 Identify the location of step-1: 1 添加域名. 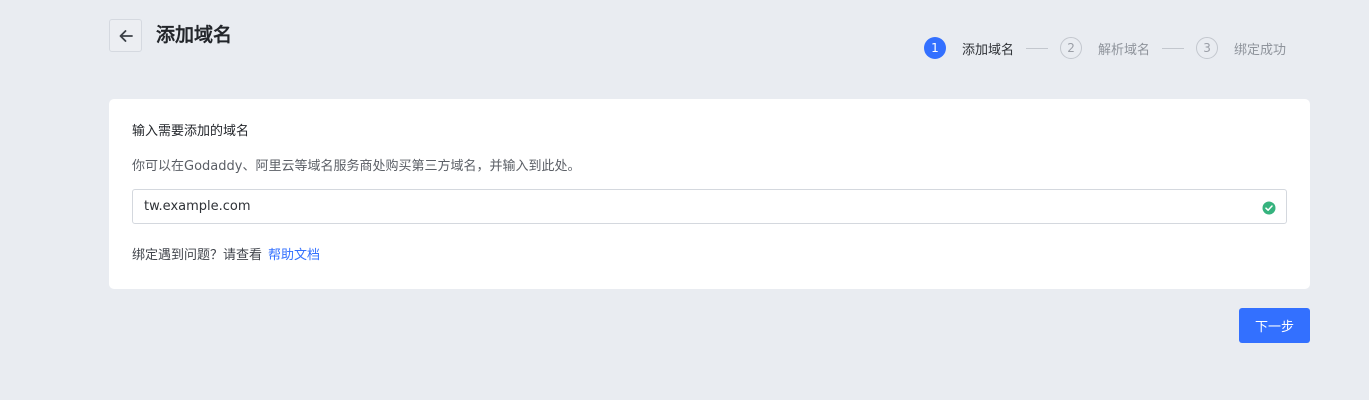
(969, 48).